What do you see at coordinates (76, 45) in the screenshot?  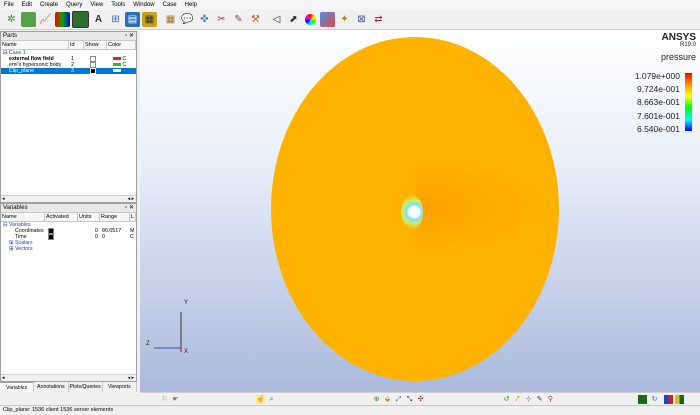 I see `col-id: Id` at bounding box center [76, 45].